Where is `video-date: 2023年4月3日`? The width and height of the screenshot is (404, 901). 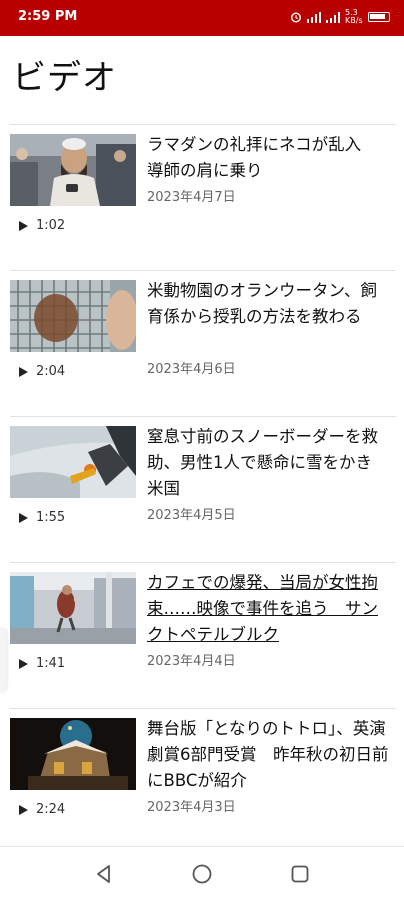 video-date: 2023年4月3日 is located at coordinates (191, 807).